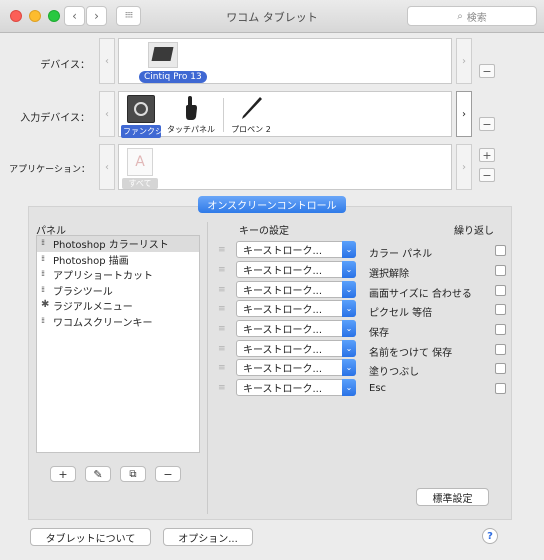  What do you see at coordinates (55, 118) in the screenshot?
I see `input-devices-label: 入力デバイス：` at bounding box center [55, 118].